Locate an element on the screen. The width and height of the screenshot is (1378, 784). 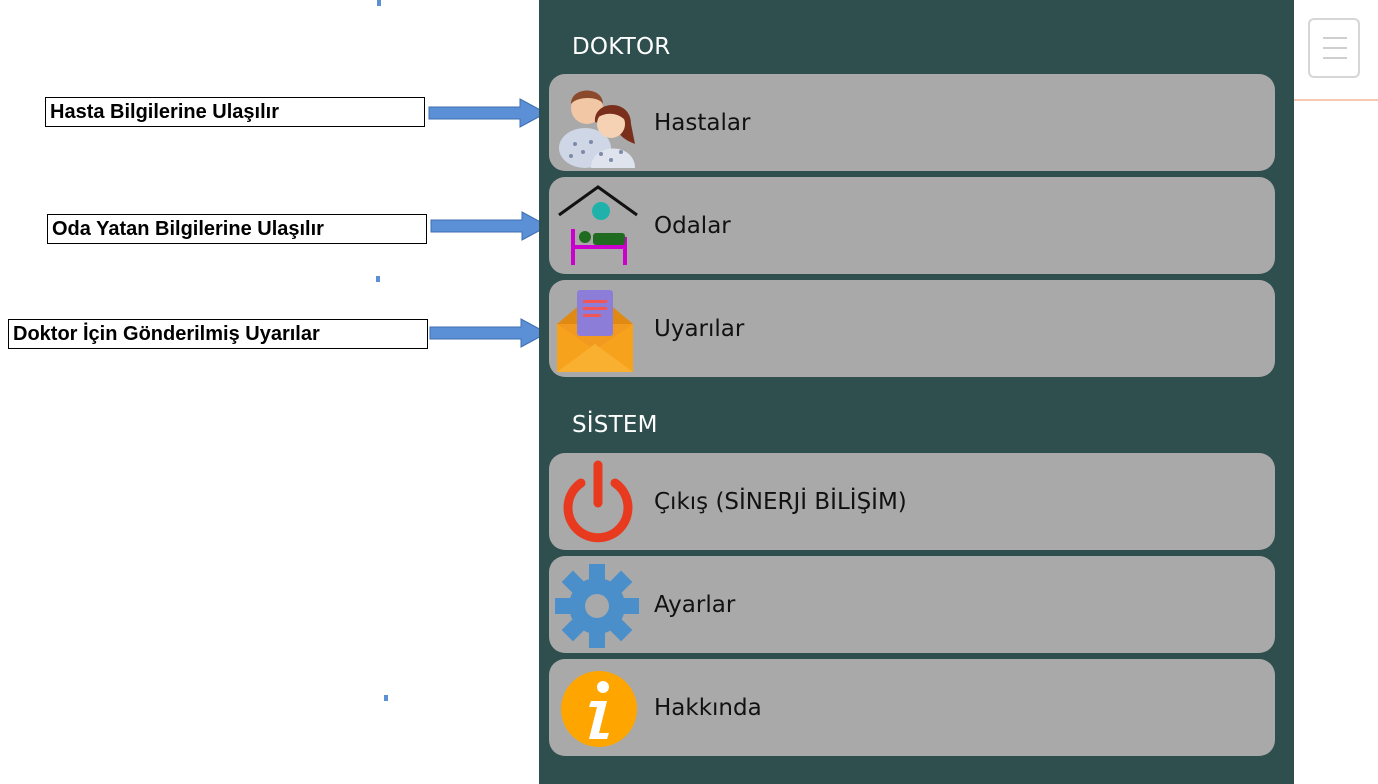
menu-item-label: Çıkış (SİNERJİ BİLİŞİM) is located at coordinates (780, 501).